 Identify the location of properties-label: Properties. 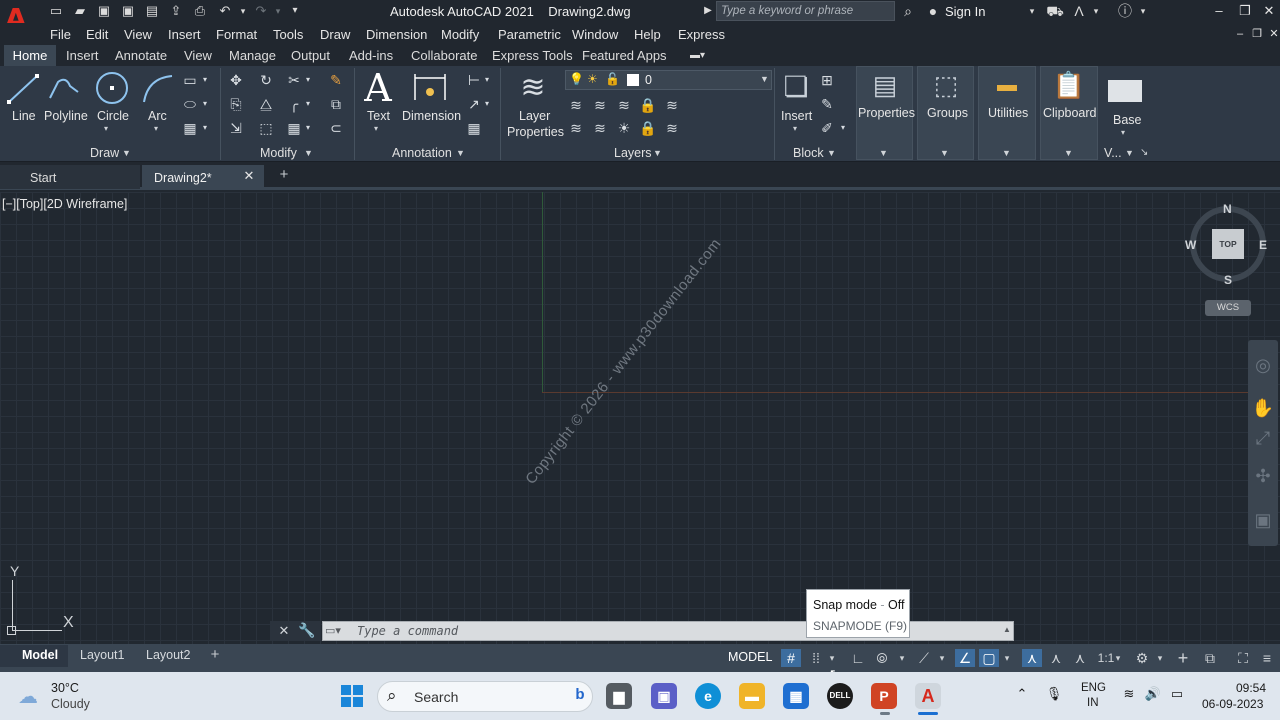
(886, 113).